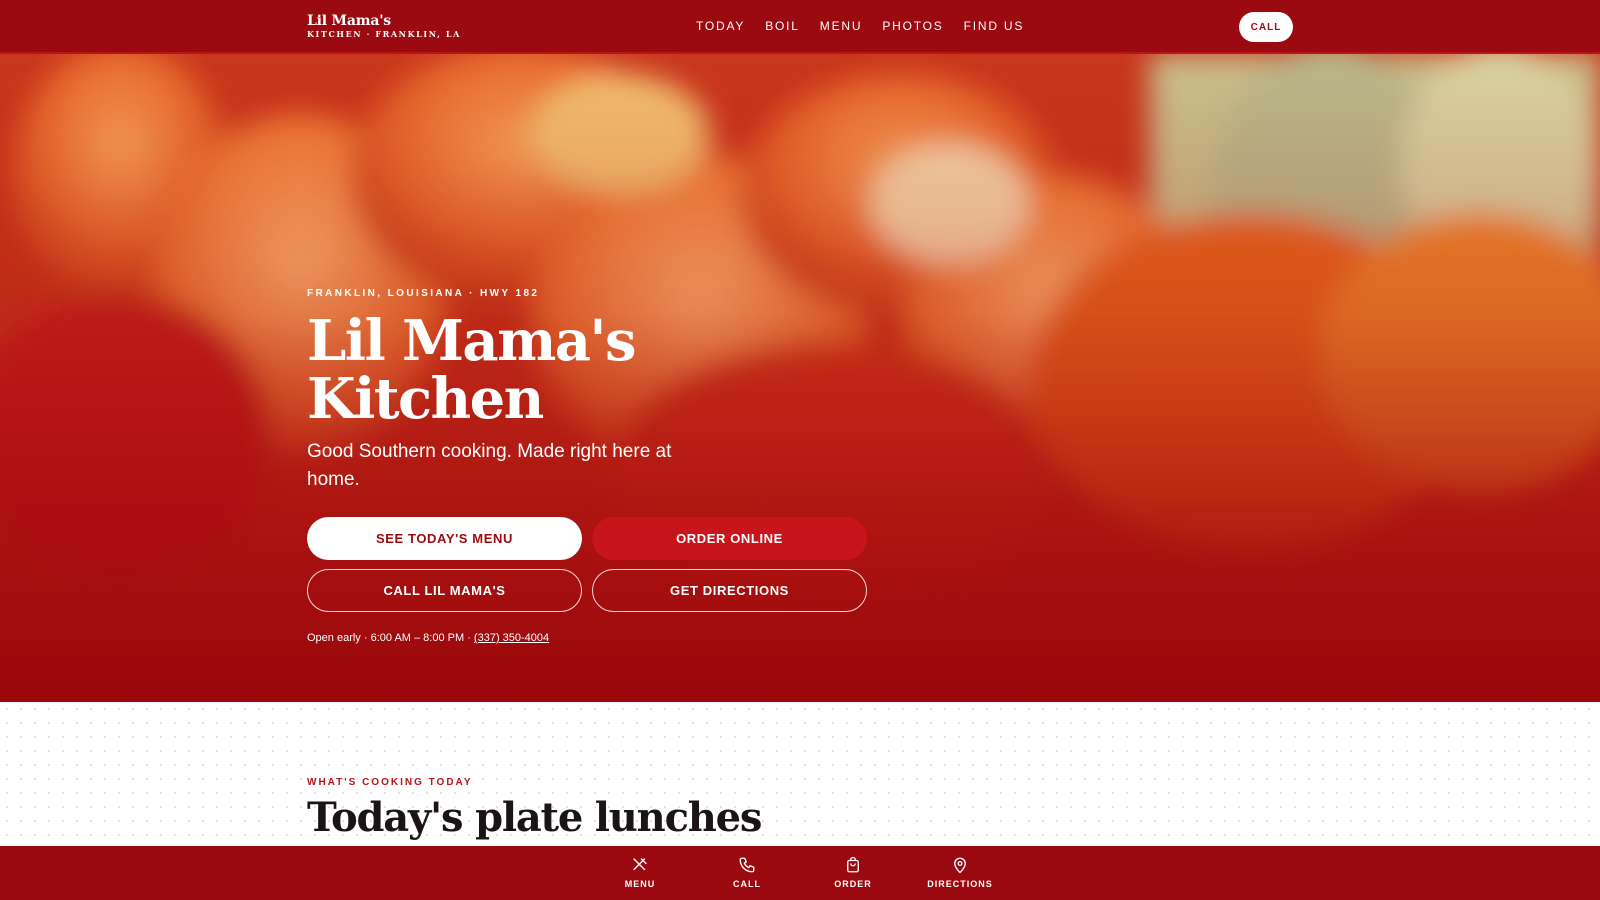 This screenshot has width=1600, height=900. I want to click on bottom-nav-call-label: CALL, so click(747, 884).